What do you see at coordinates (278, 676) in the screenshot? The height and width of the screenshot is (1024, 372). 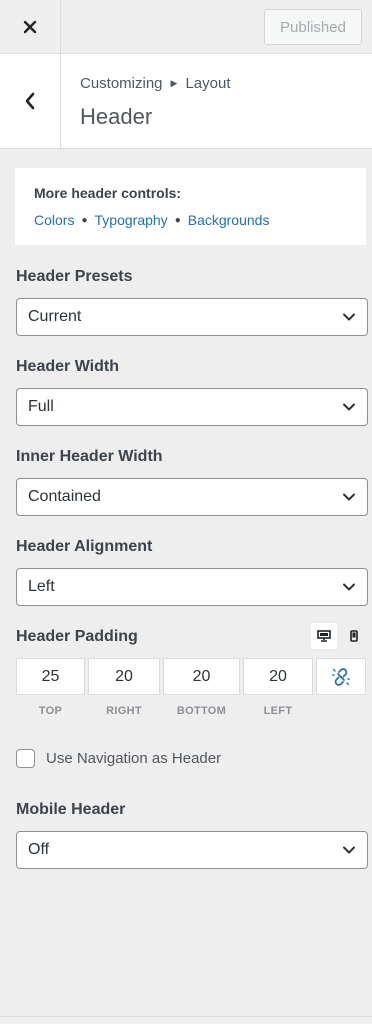 I see `padding-left-input: 20` at bounding box center [278, 676].